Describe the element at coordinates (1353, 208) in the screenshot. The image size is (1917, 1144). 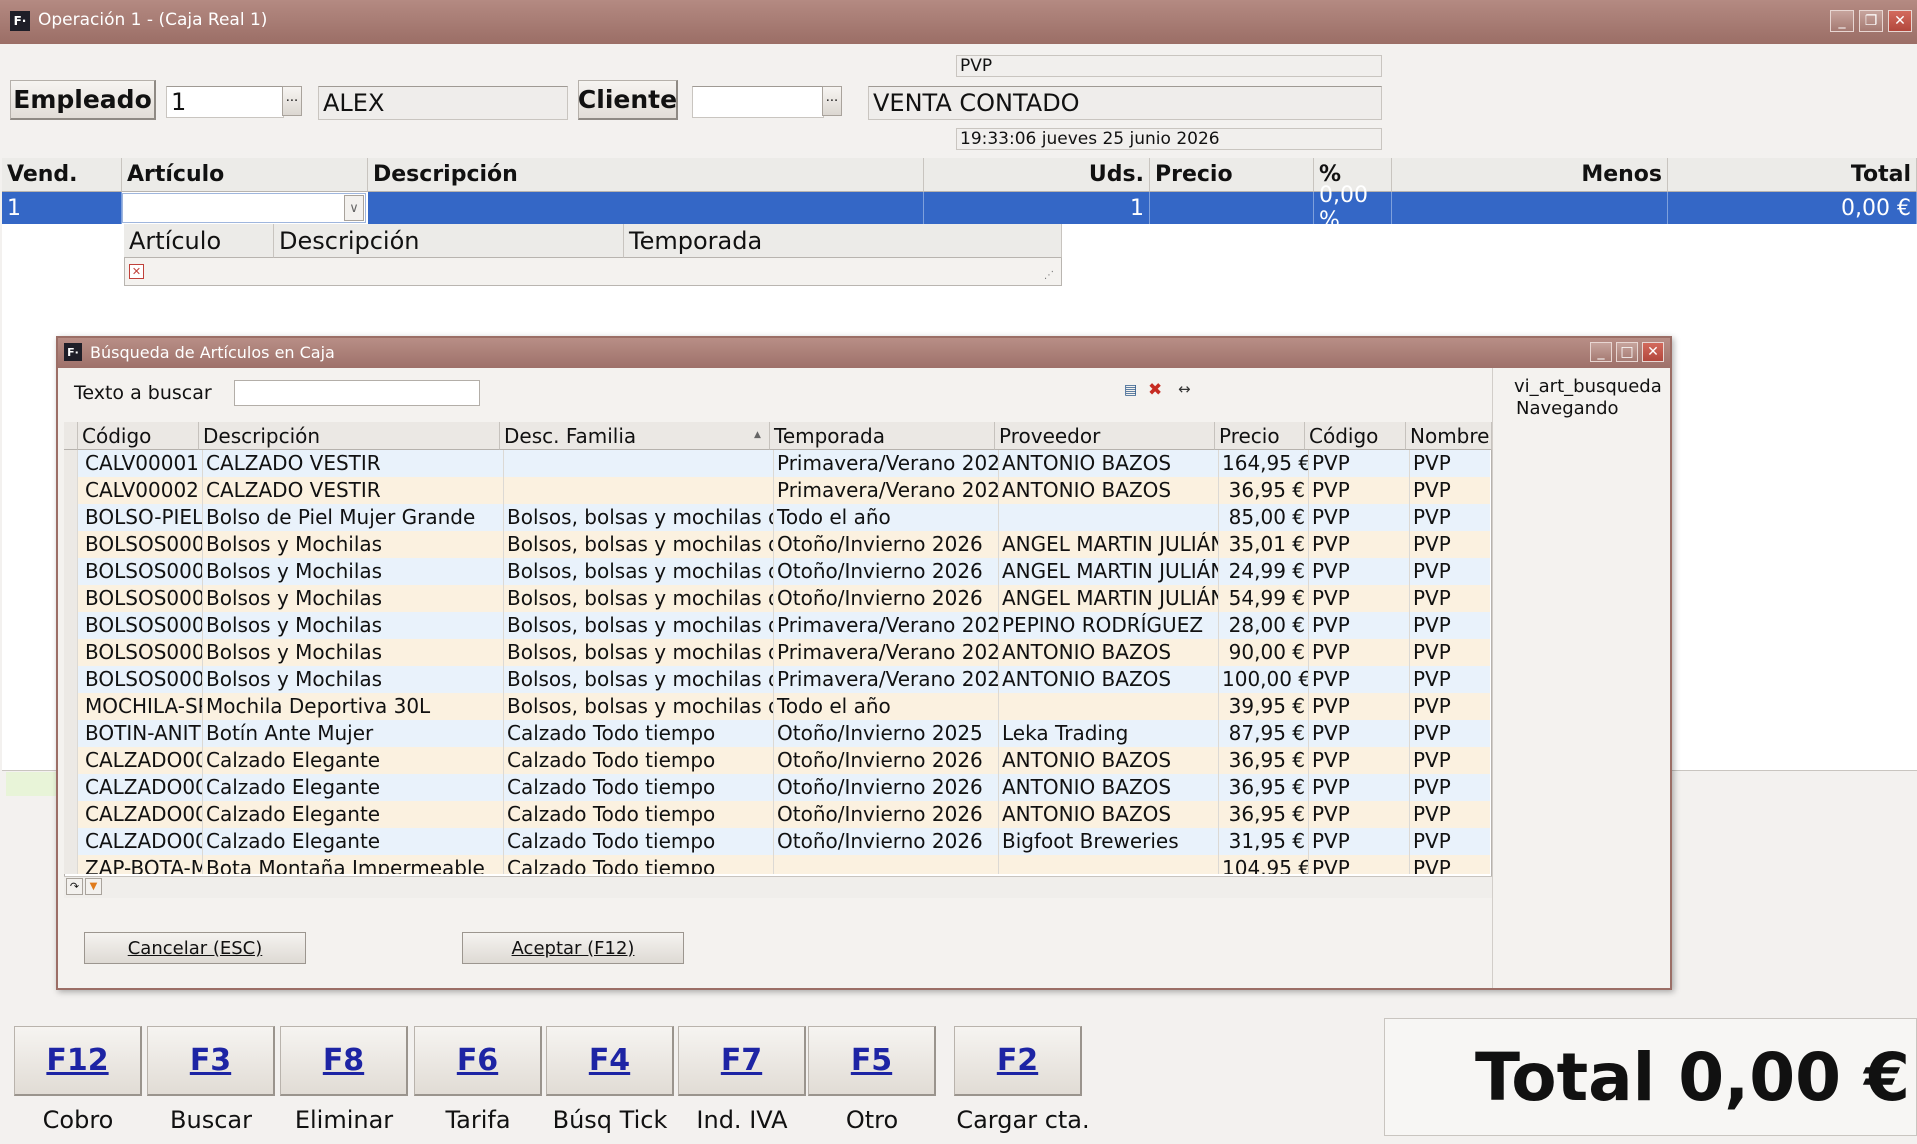
I see `line-pct-cell: 0,00 %` at that location.